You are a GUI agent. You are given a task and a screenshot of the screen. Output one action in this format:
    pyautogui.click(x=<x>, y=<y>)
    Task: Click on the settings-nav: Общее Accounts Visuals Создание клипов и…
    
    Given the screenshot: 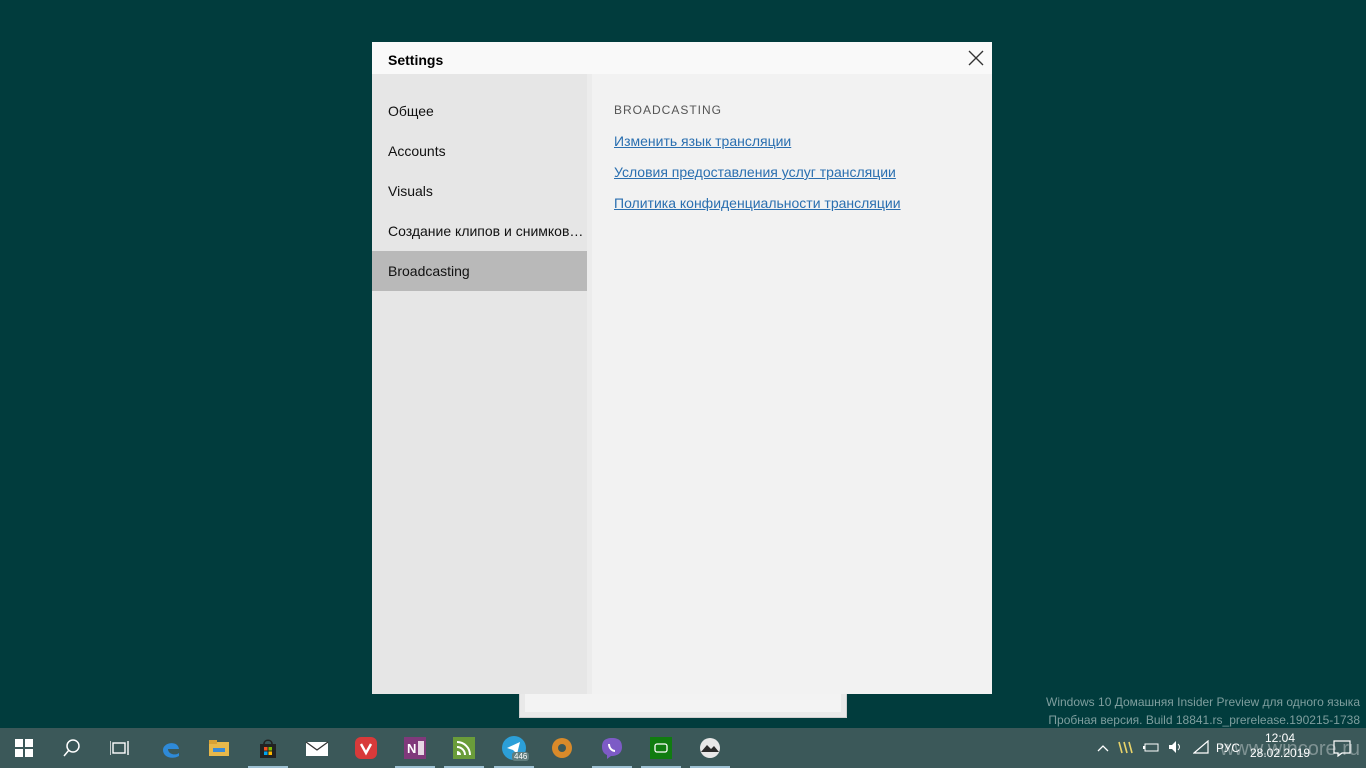 What is the action you would take?
    pyautogui.click(x=479, y=384)
    